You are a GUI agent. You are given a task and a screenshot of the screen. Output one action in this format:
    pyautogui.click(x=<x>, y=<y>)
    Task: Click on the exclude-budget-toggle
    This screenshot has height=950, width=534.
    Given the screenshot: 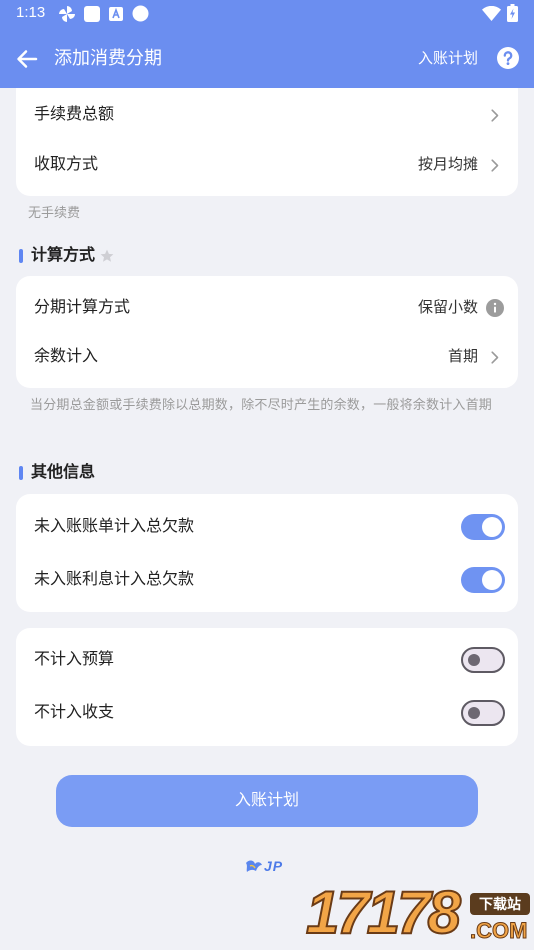 What is the action you would take?
    pyautogui.click(x=483, y=660)
    